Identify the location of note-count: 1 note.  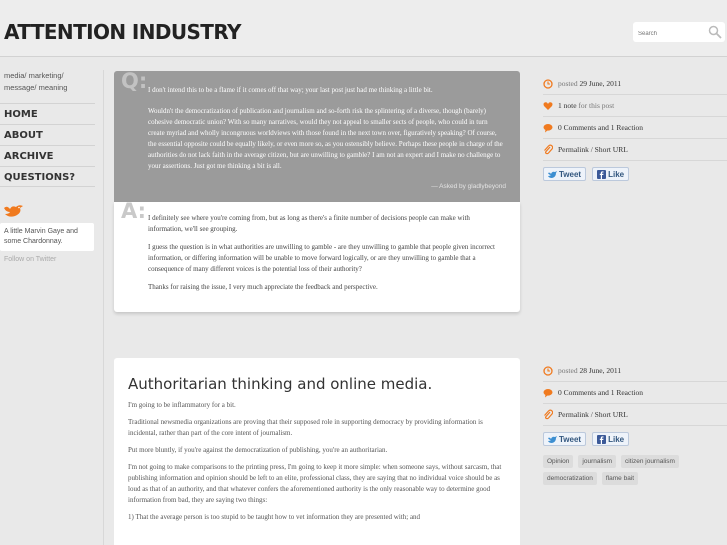
(567, 106).